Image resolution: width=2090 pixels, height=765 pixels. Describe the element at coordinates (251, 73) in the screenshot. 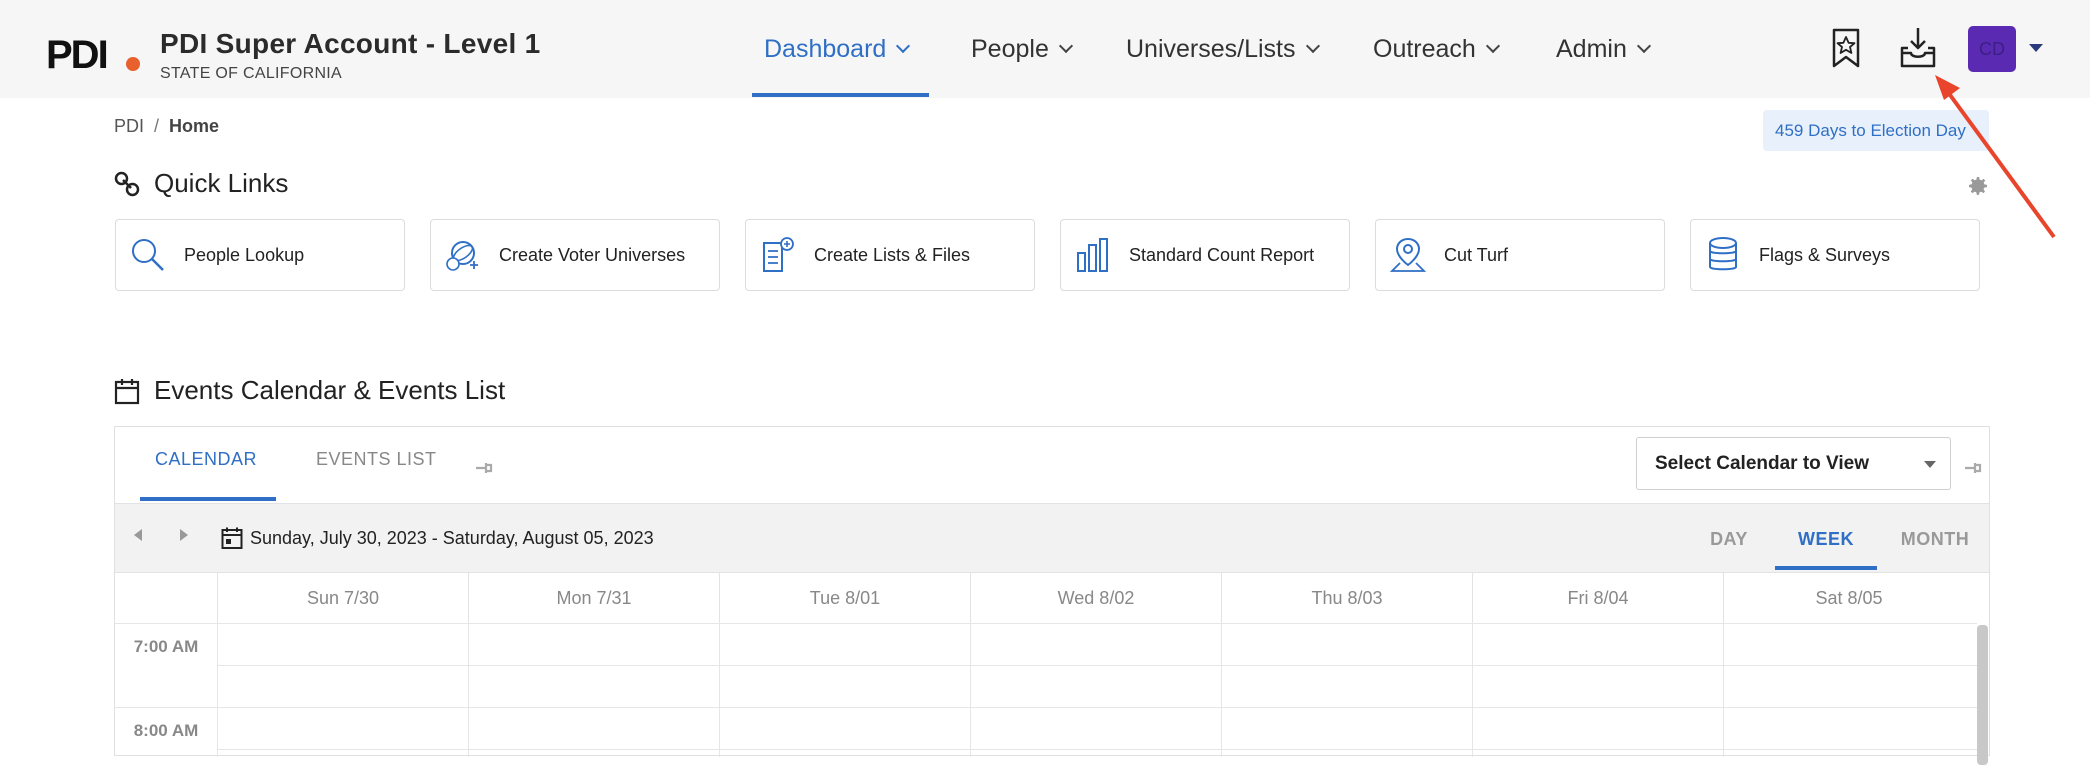

I see `account-subtitle: STATE OF CALIFORNIA` at that location.